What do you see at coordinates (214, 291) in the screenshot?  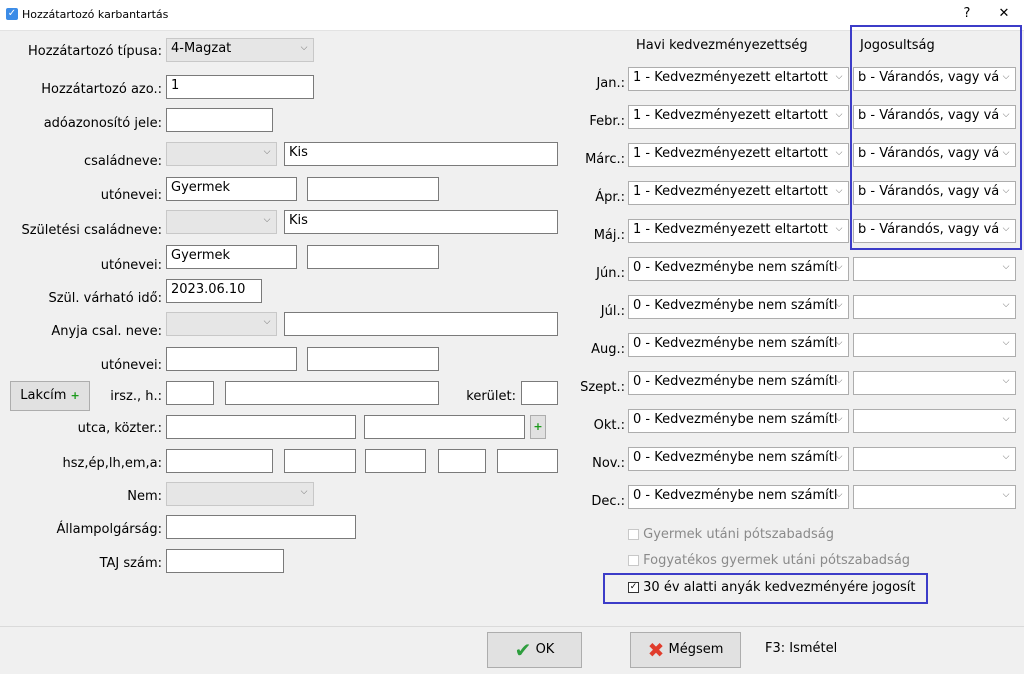 I see `expected-date-input: 2023.06.10` at bounding box center [214, 291].